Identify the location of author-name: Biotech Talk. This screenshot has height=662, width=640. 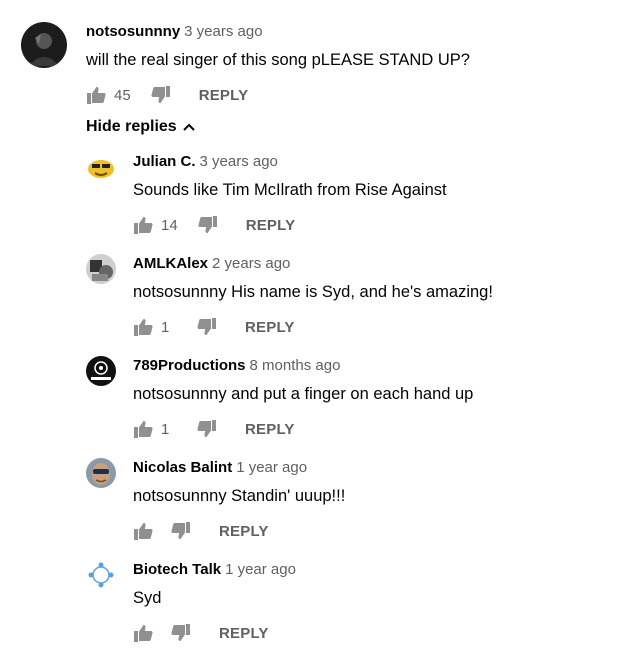
(177, 569).